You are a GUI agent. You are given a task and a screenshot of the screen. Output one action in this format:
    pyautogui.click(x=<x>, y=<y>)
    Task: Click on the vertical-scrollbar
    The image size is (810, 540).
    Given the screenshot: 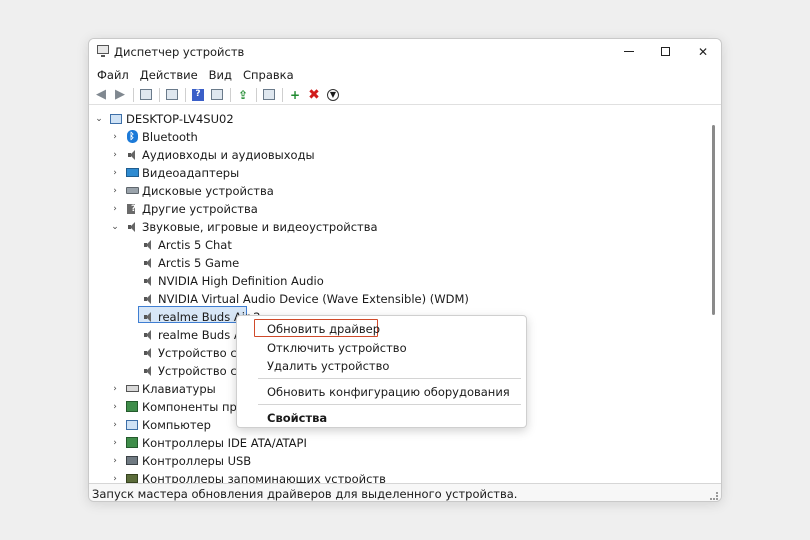 What is the action you would take?
    pyautogui.click(x=713, y=220)
    